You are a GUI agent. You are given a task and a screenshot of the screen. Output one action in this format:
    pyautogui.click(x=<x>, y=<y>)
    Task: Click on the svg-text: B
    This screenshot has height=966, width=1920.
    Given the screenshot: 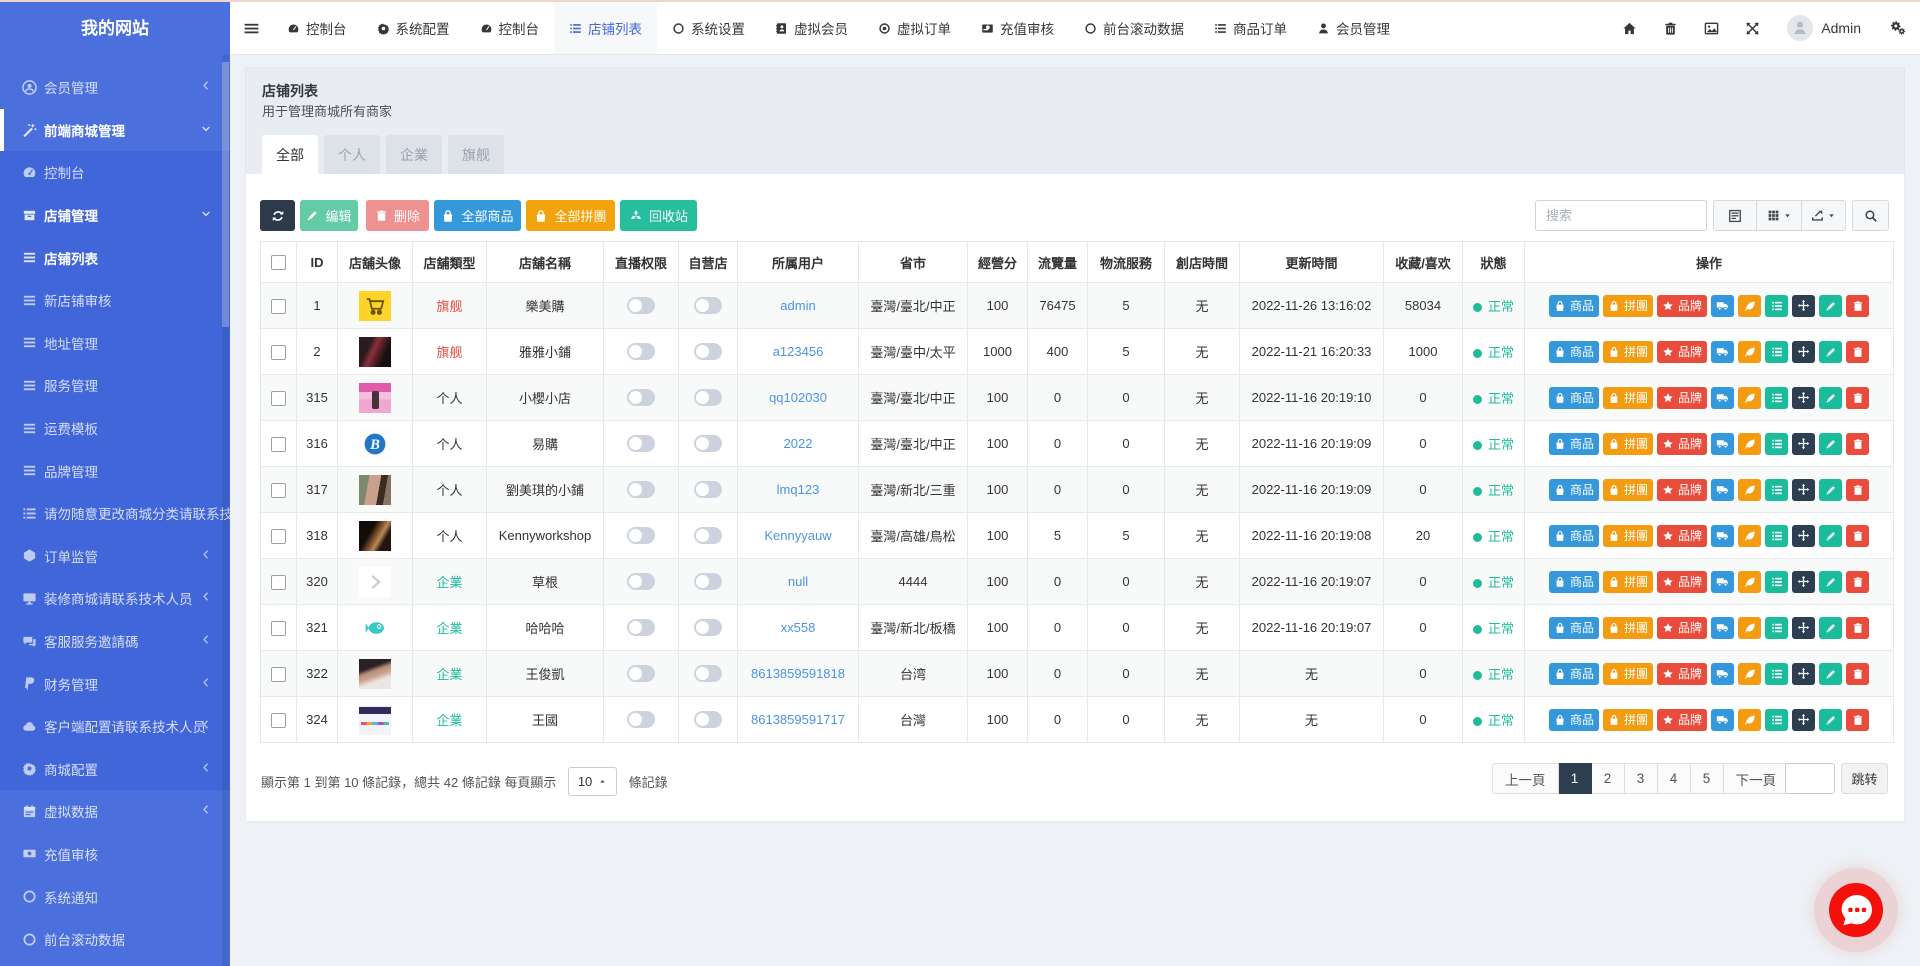 What is the action you would take?
    pyautogui.click(x=374, y=445)
    